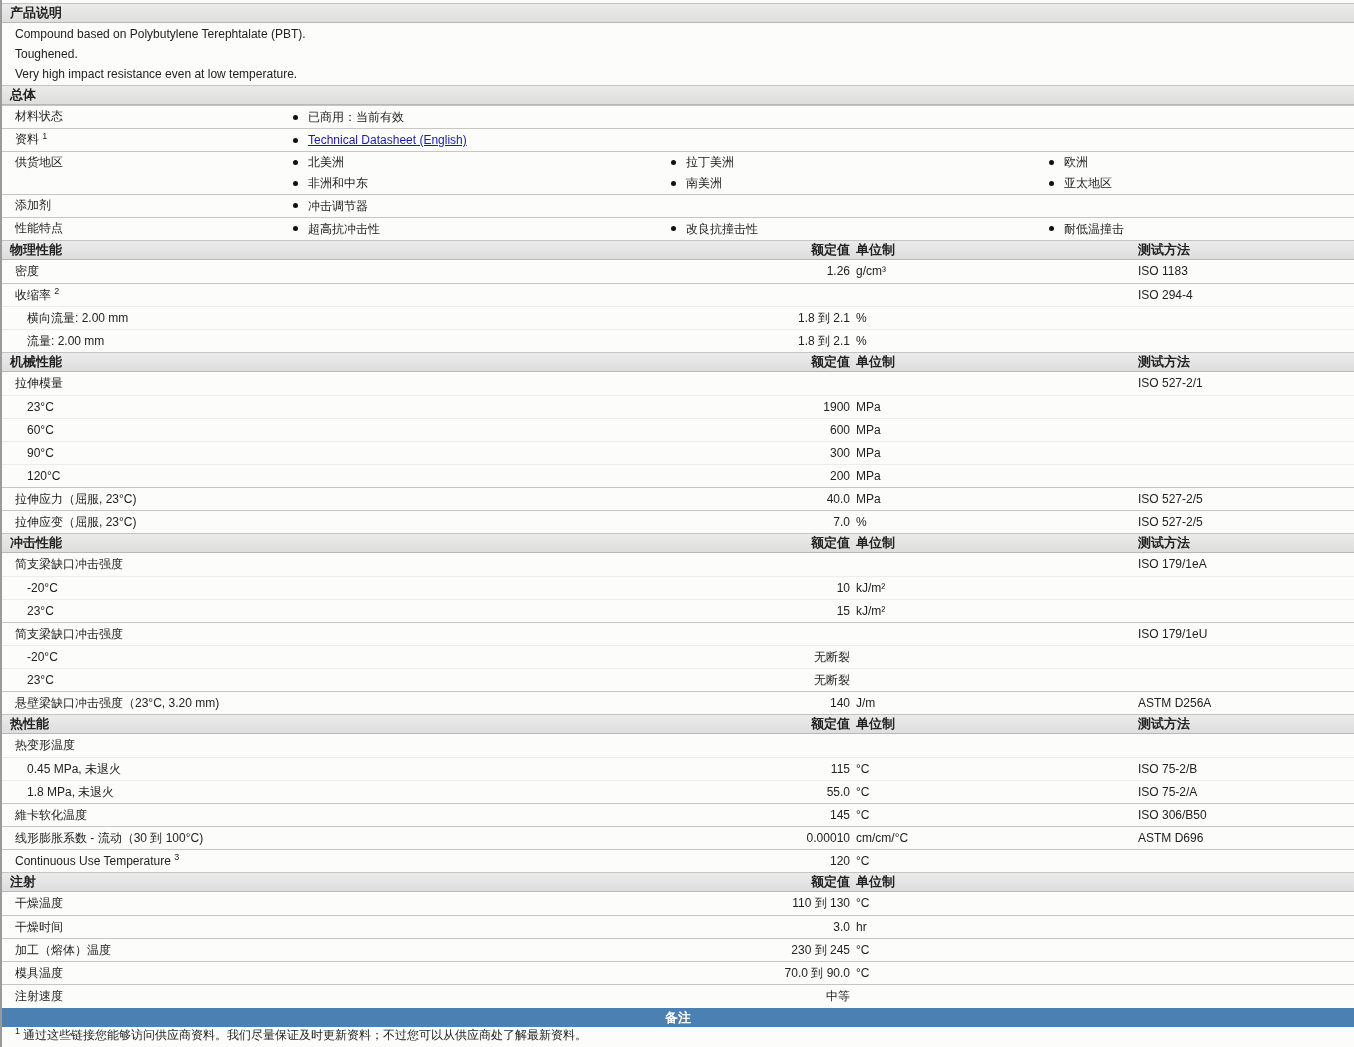 The image size is (1354, 1047). What do you see at coordinates (39, 926) in the screenshot?
I see `property-label: 干燥时间` at bounding box center [39, 926].